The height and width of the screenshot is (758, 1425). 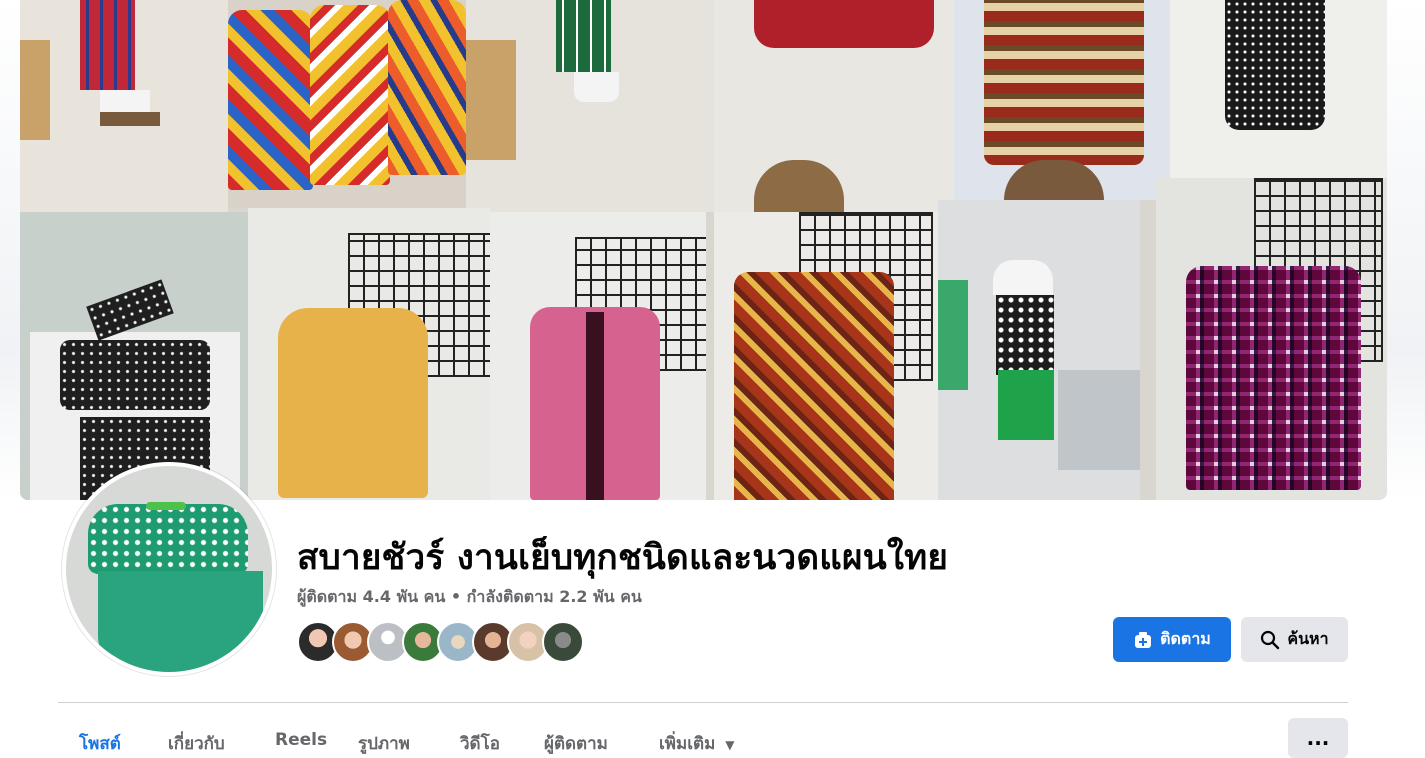 I want to click on cover-tile-yellow-top, so click(x=369, y=354).